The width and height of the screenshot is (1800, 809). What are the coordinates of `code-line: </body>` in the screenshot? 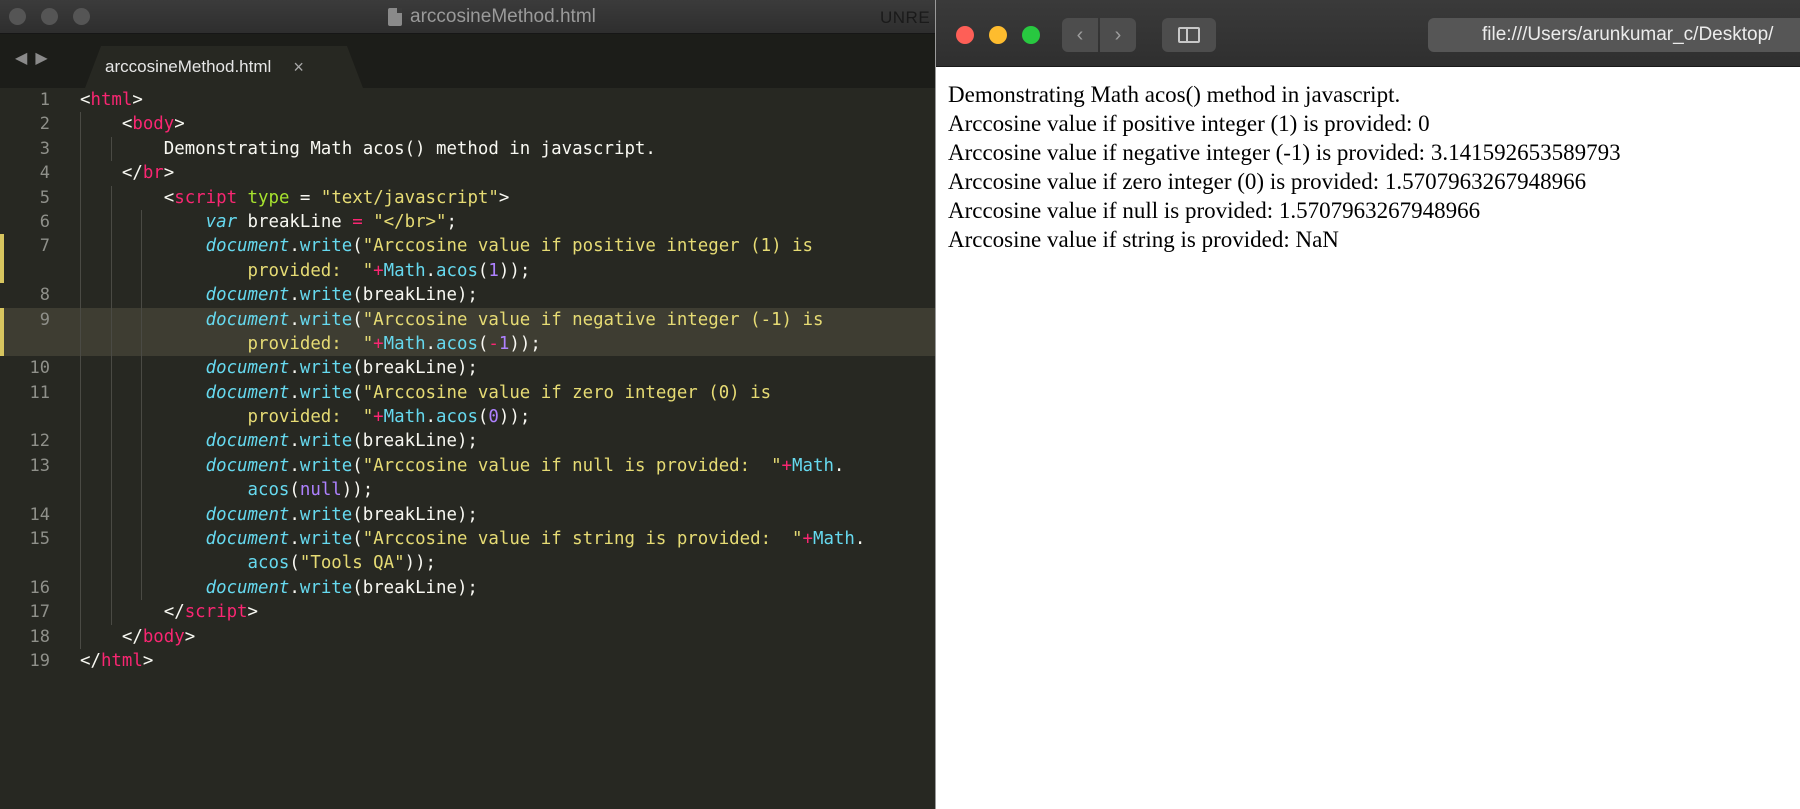 It's located at (504, 636).